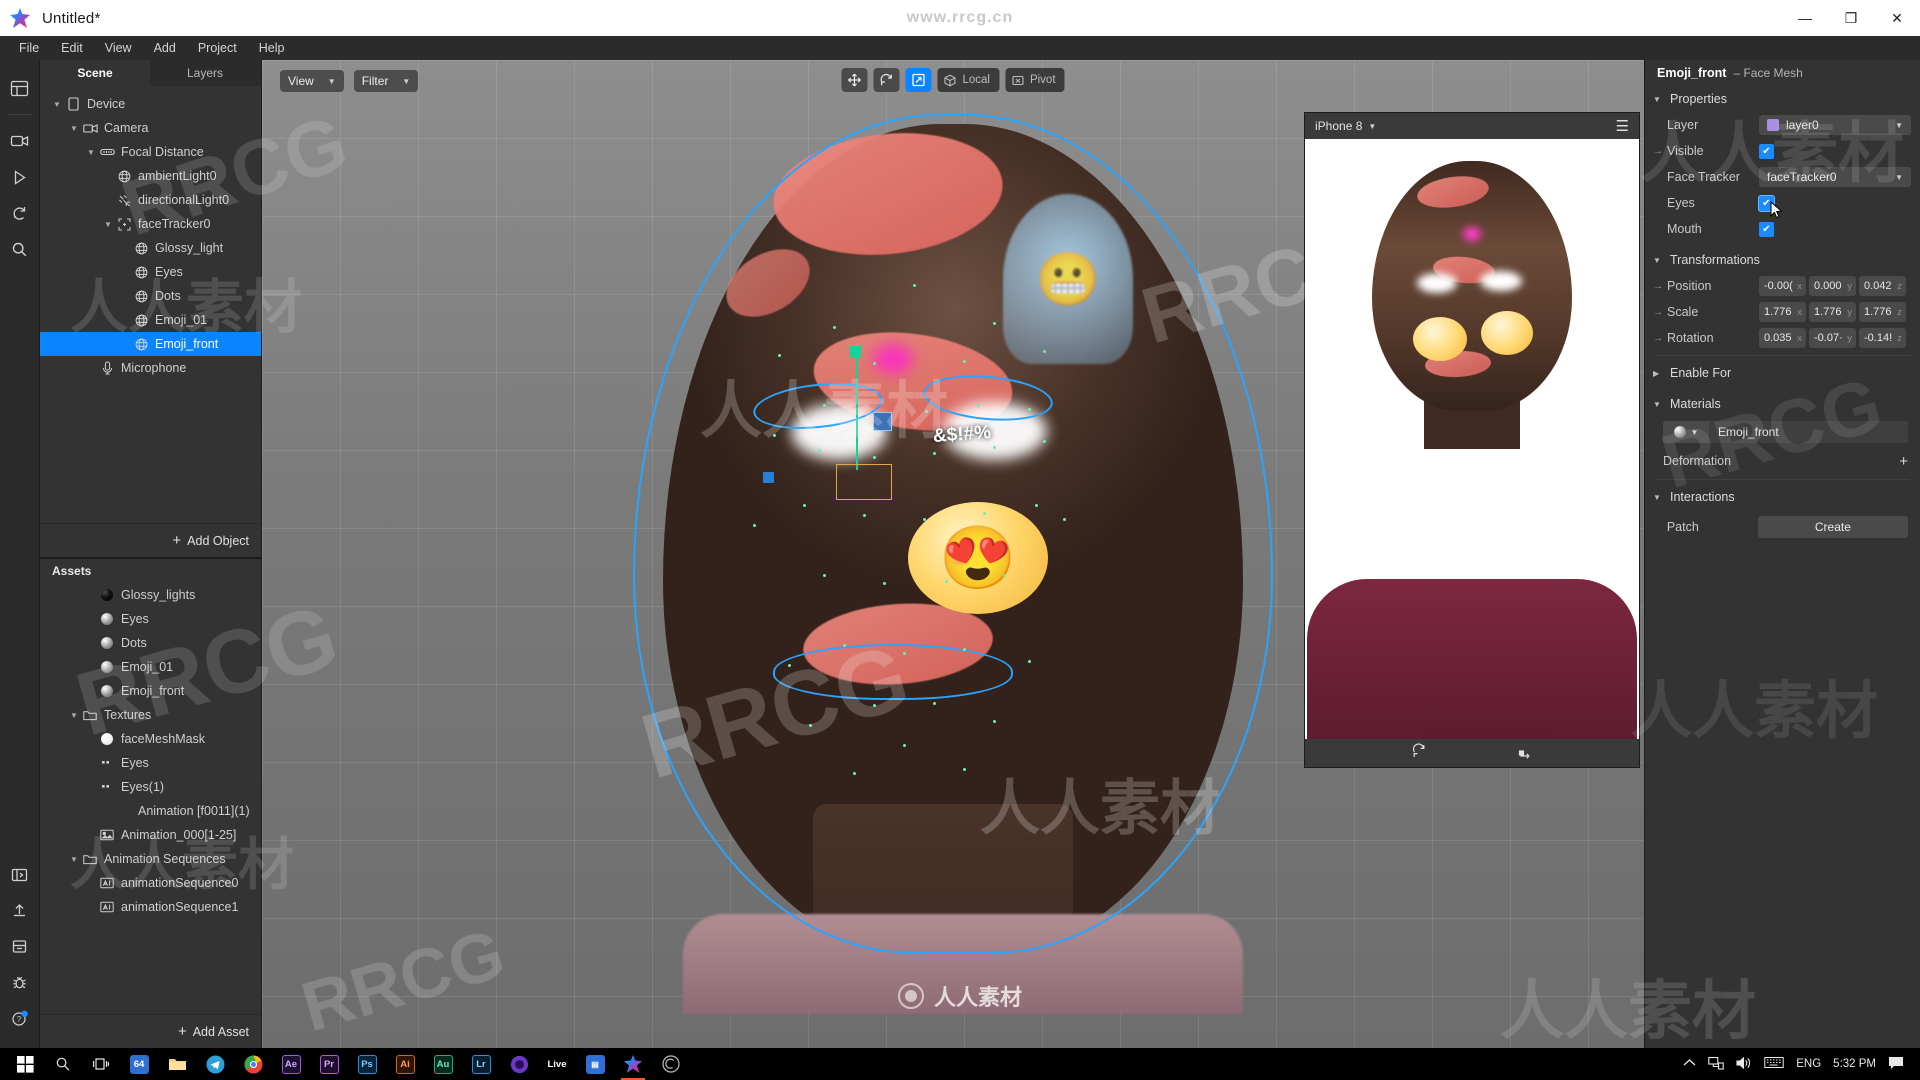 This screenshot has height=1080, width=1920. What do you see at coordinates (1851, 18) in the screenshot?
I see `maximize-button: ❐` at bounding box center [1851, 18].